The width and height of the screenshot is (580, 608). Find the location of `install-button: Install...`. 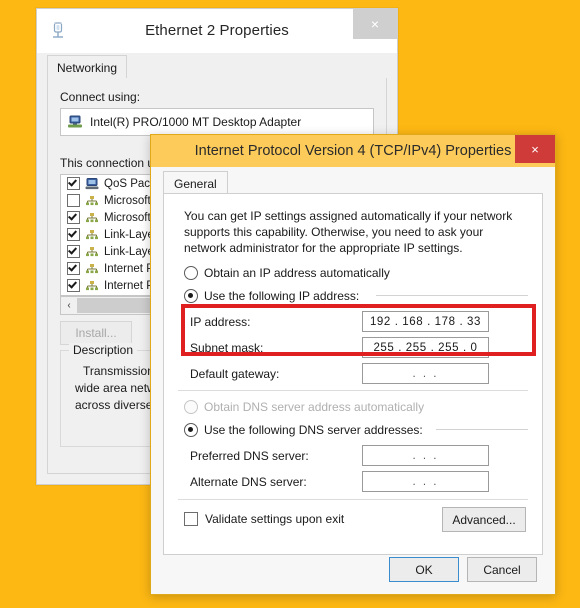

install-button: Install... is located at coordinates (96, 333).